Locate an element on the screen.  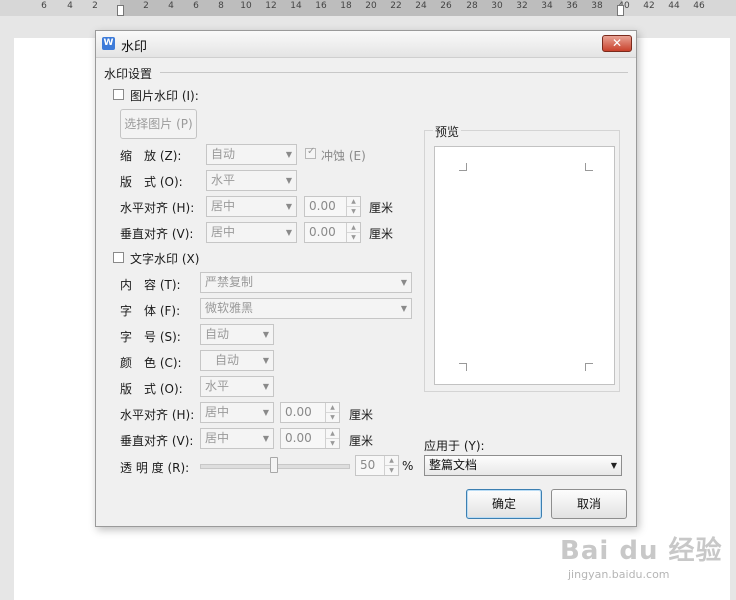
content-label: 内 容 (T): is located at coordinates (150, 285).